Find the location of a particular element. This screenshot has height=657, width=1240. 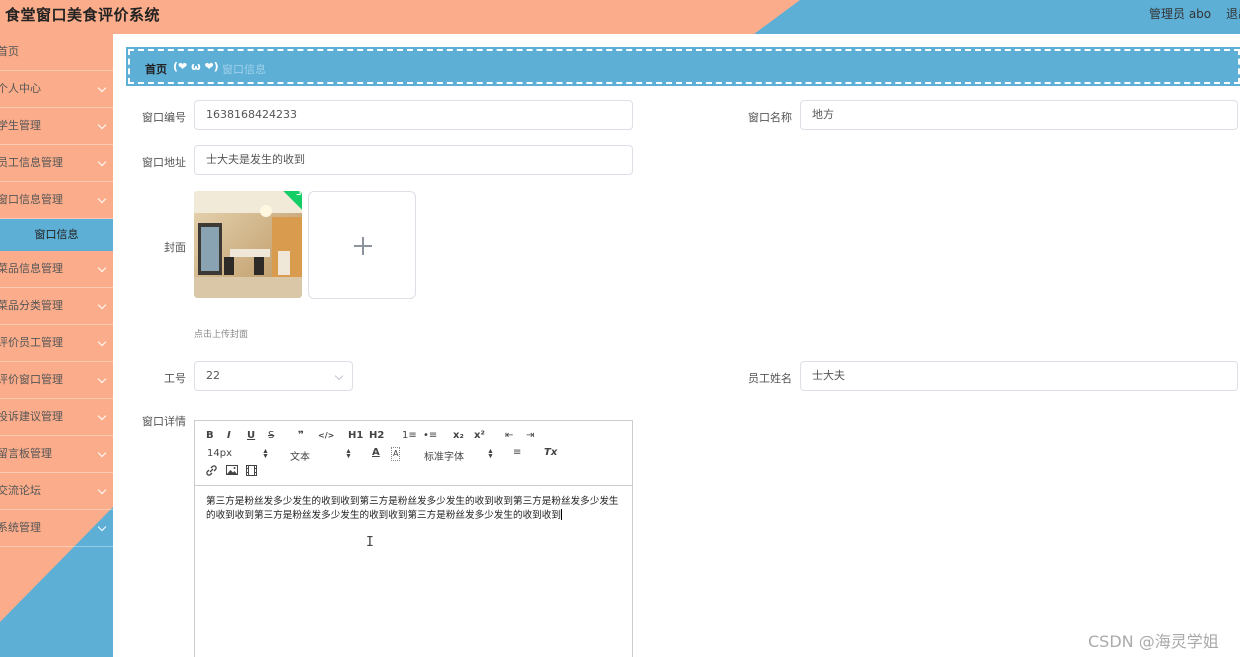

cover-label: 封面 is located at coordinates (175, 247).